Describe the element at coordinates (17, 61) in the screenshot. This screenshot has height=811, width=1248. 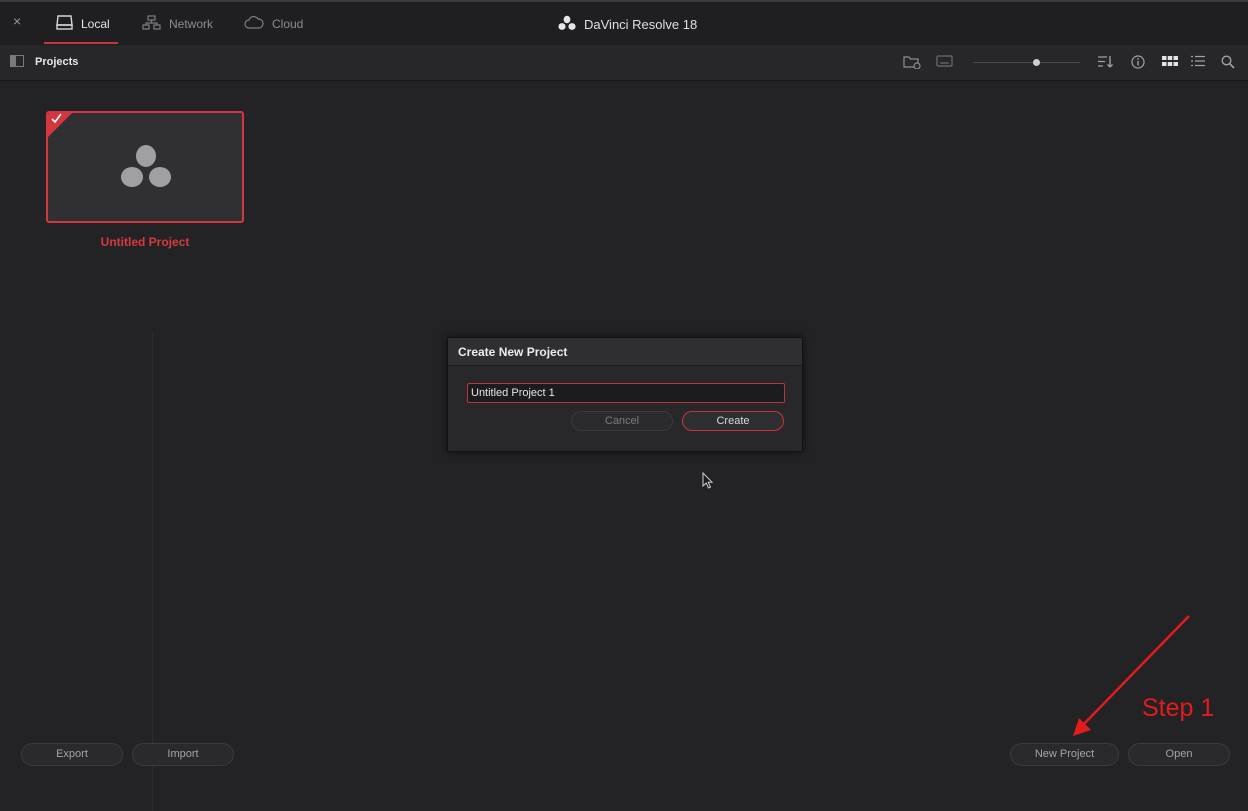
I see `sidebar-toggle-icon` at that location.